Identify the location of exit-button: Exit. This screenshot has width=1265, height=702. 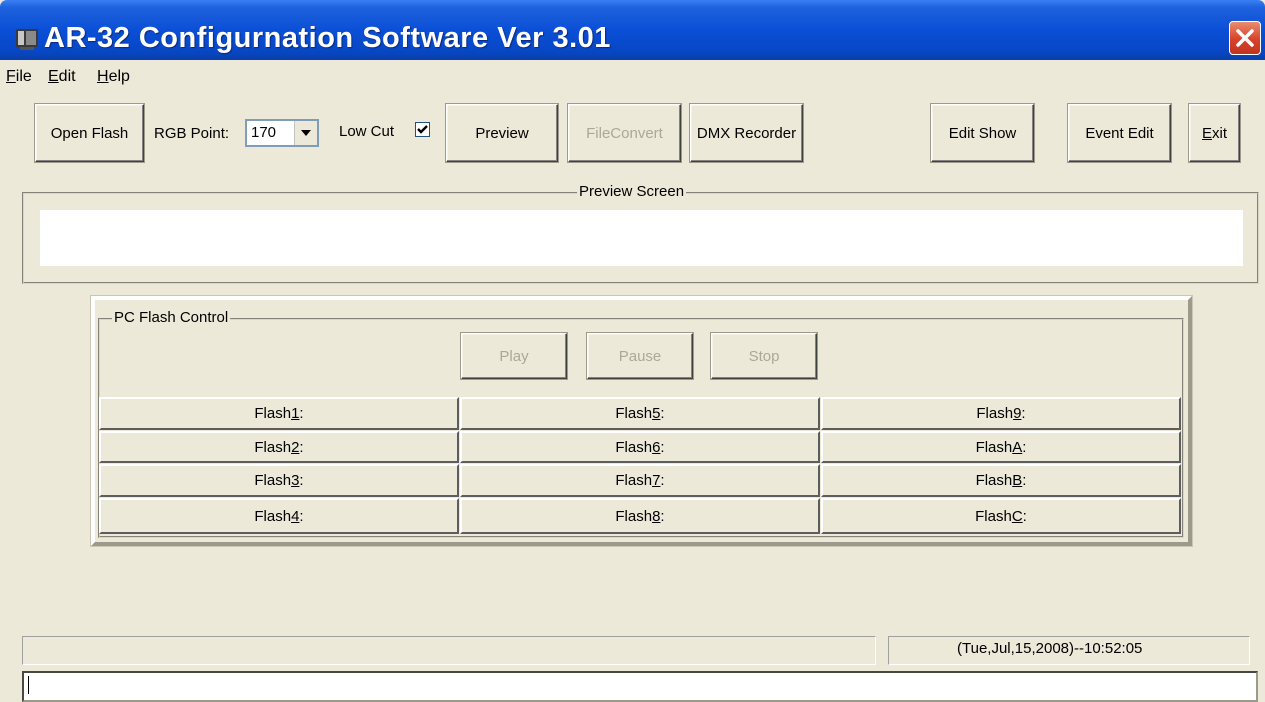
(1214, 133).